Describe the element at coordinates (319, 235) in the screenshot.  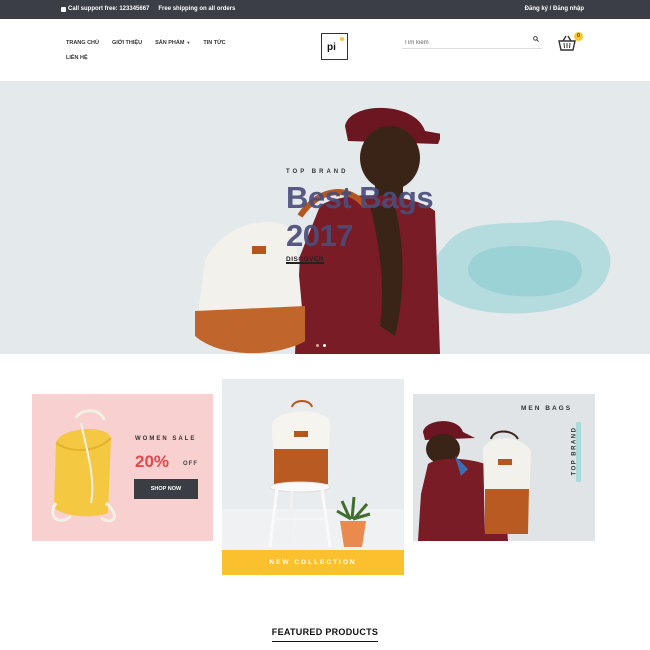
I see `hero-title-line2: 2017` at that location.